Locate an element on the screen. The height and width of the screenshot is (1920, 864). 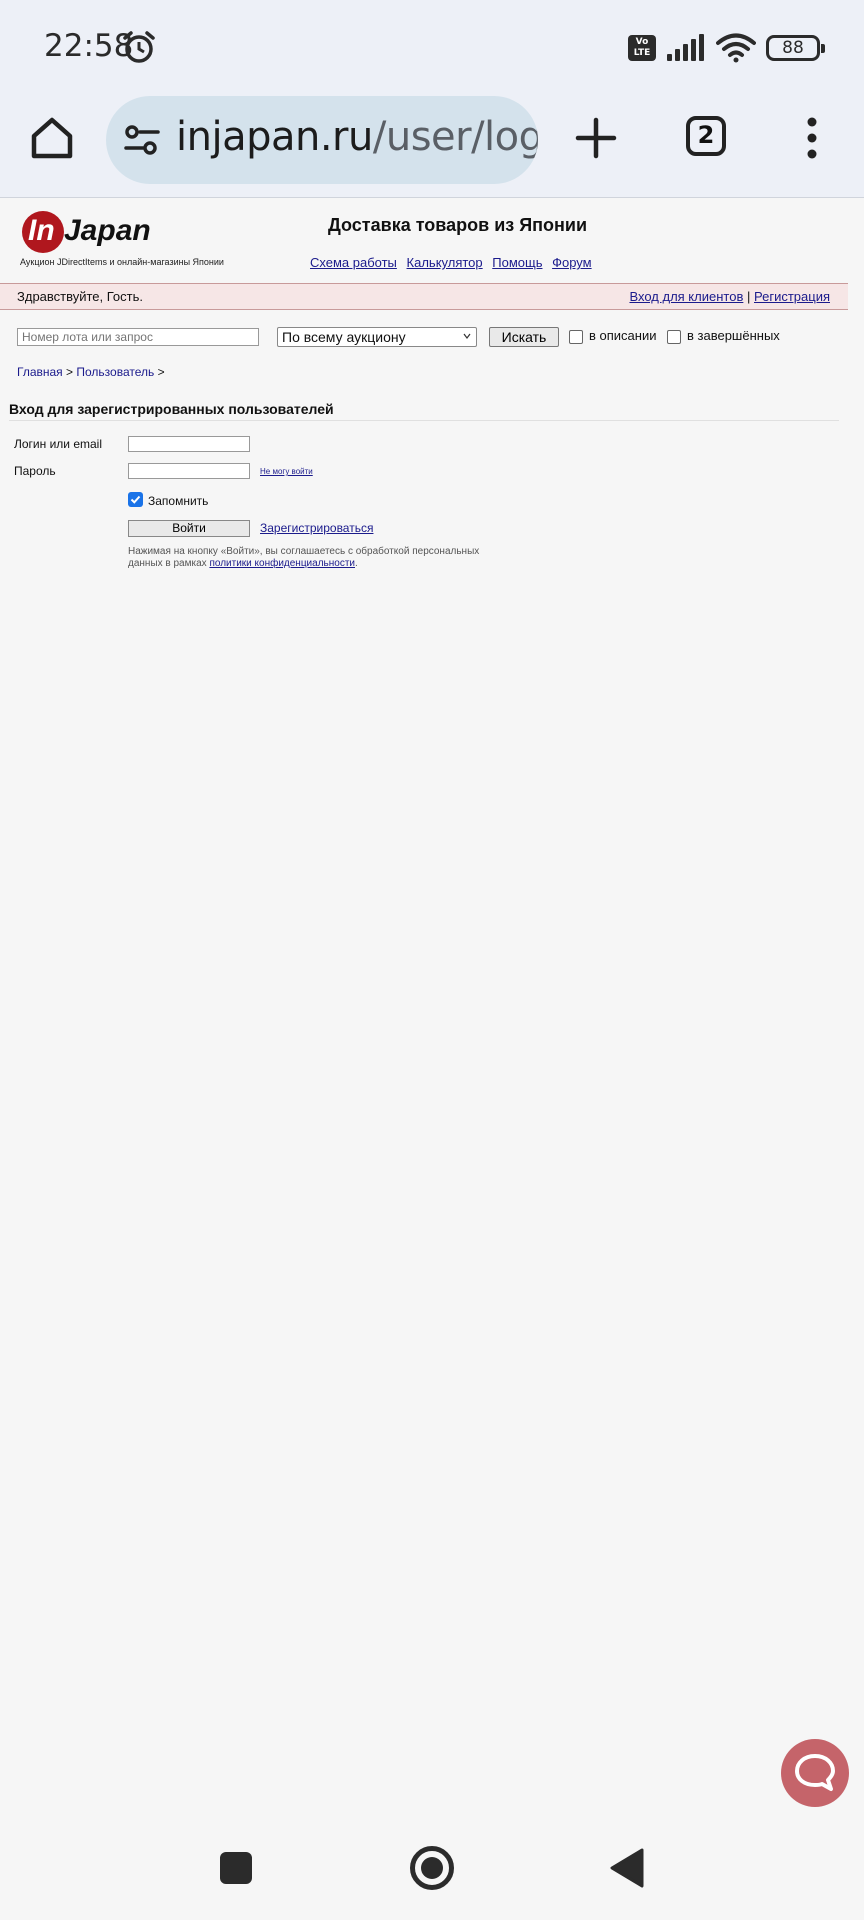
chat-button is located at coordinates (815, 1773).